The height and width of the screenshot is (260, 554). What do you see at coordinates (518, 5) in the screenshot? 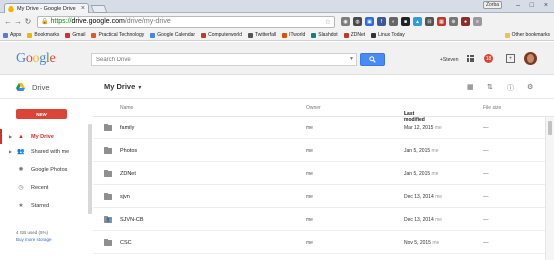
I see `minimize-icon: –` at bounding box center [518, 5].